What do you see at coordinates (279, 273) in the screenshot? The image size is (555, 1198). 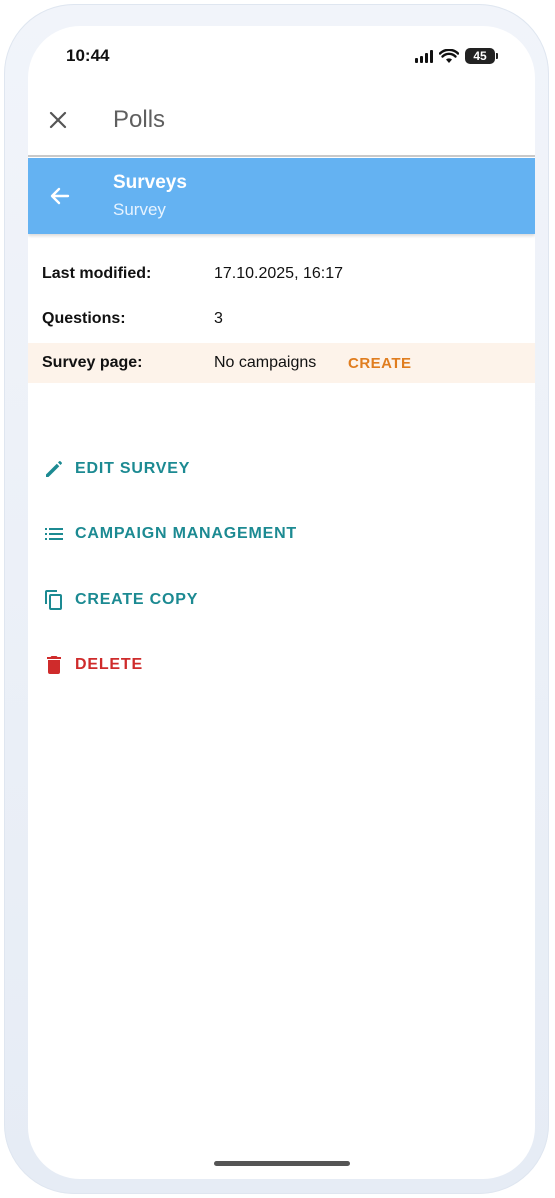 I see `info-value: 17.10.2025, 16:17` at bounding box center [279, 273].